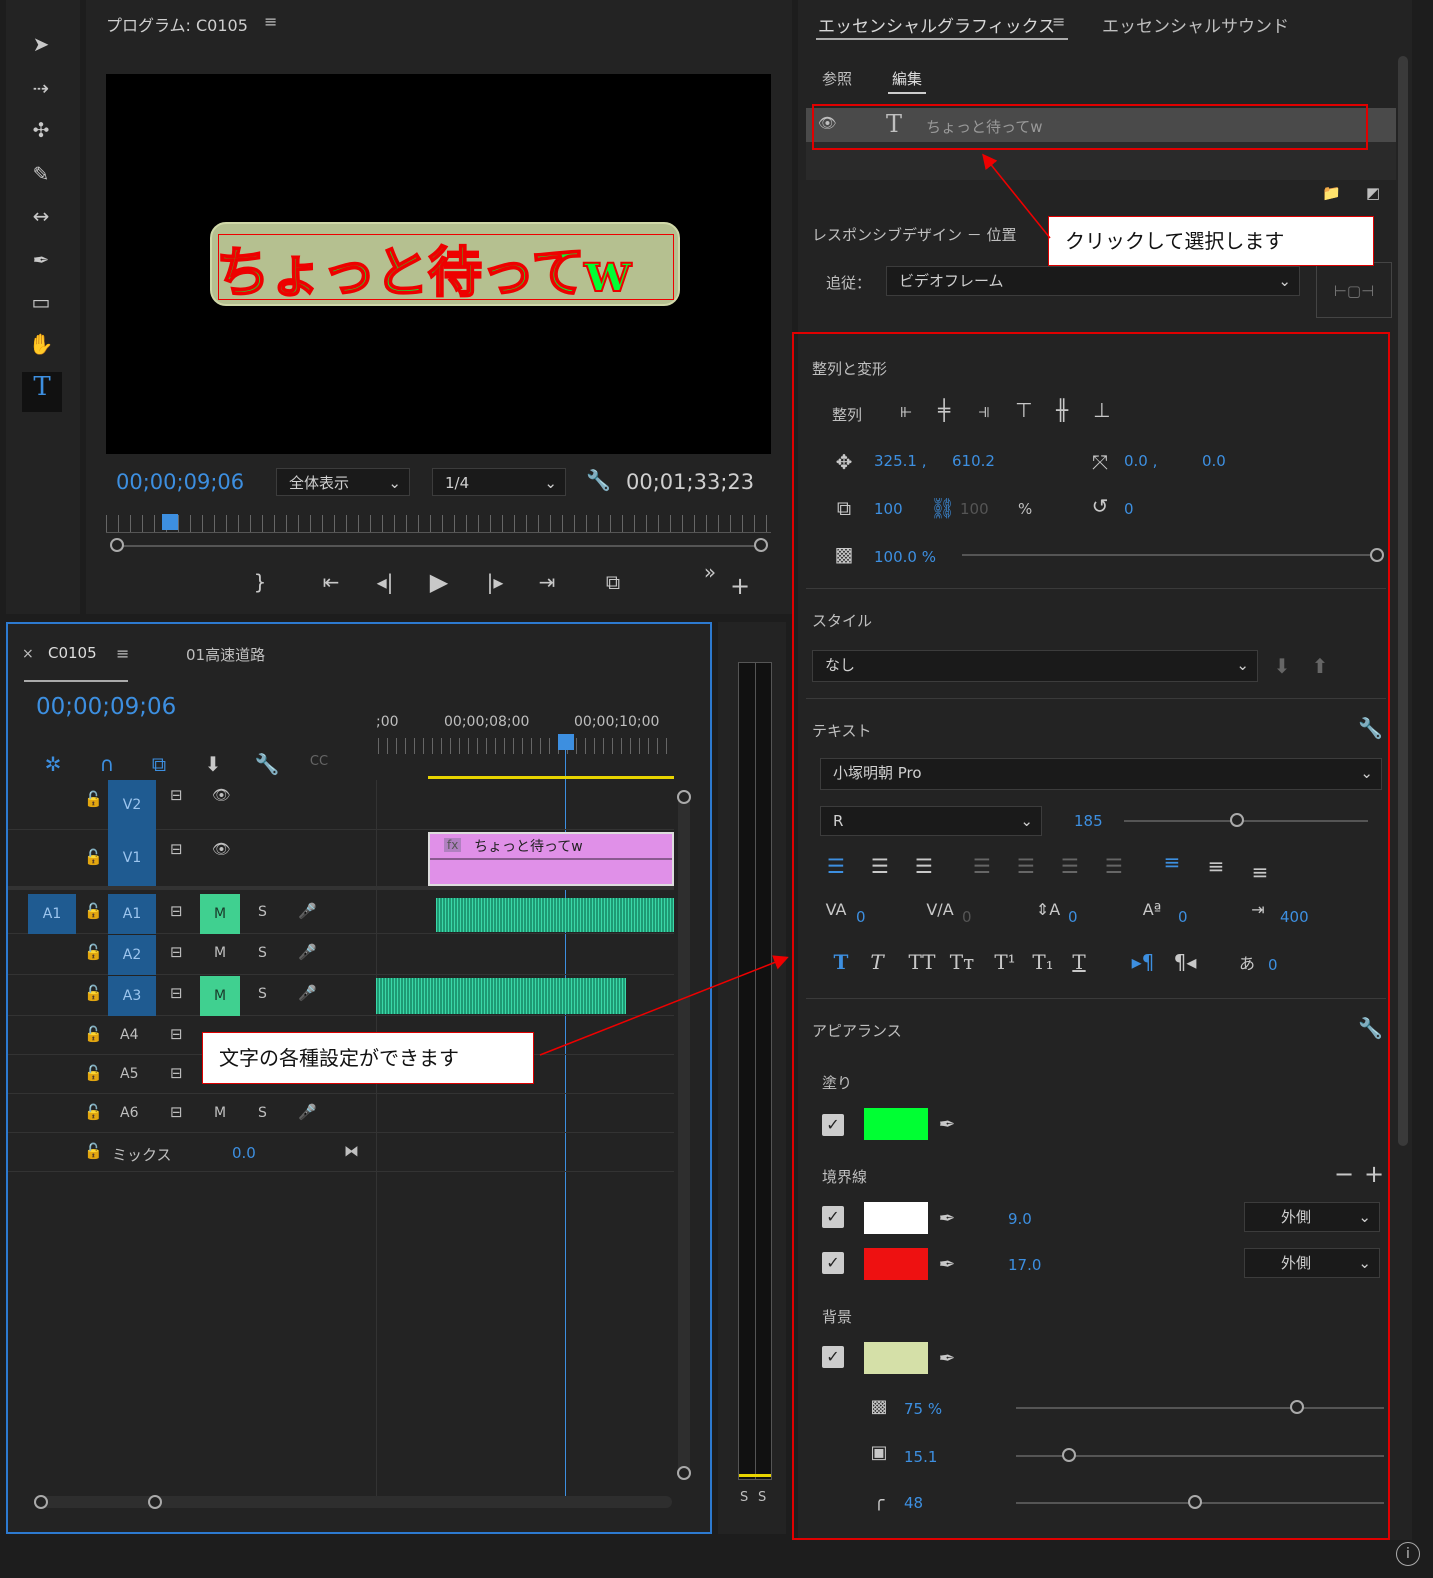  I want to click on arrow-to-layer, so click(1016, 196).